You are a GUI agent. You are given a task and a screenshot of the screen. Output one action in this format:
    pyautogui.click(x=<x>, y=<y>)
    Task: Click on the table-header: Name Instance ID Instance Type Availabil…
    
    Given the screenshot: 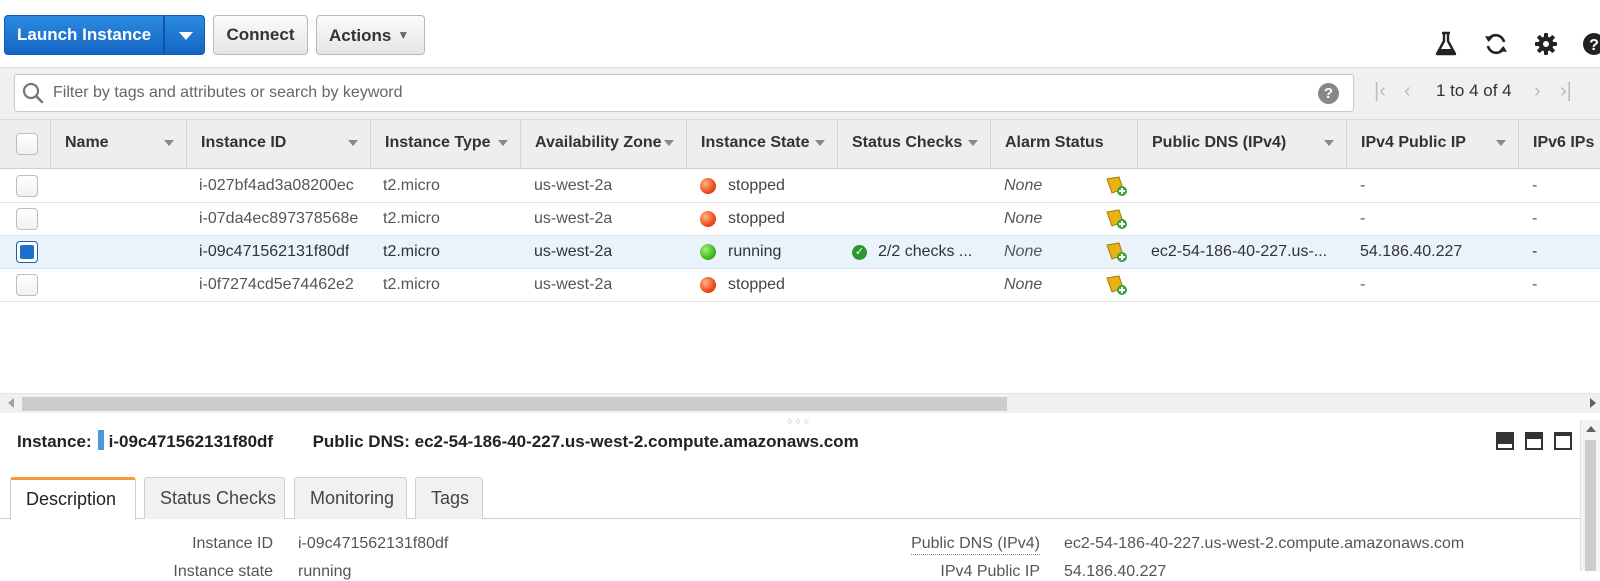 What is the action you would take?
    pyautogui.click(x=800, y=144)
    